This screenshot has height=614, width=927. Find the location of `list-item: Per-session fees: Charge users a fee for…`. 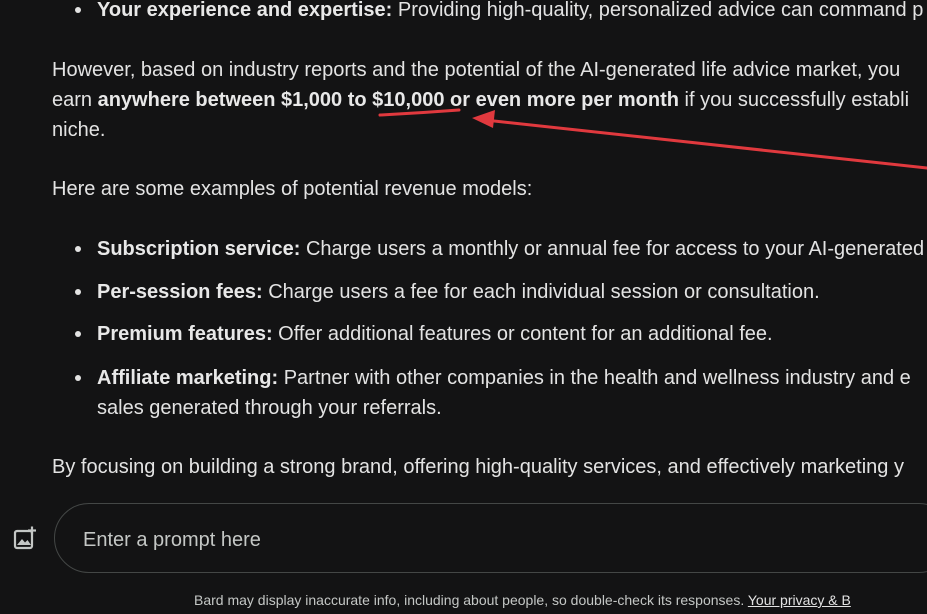

list-item: Per-session fees: Charge users a fee for… is located at coordinates (458, 292).